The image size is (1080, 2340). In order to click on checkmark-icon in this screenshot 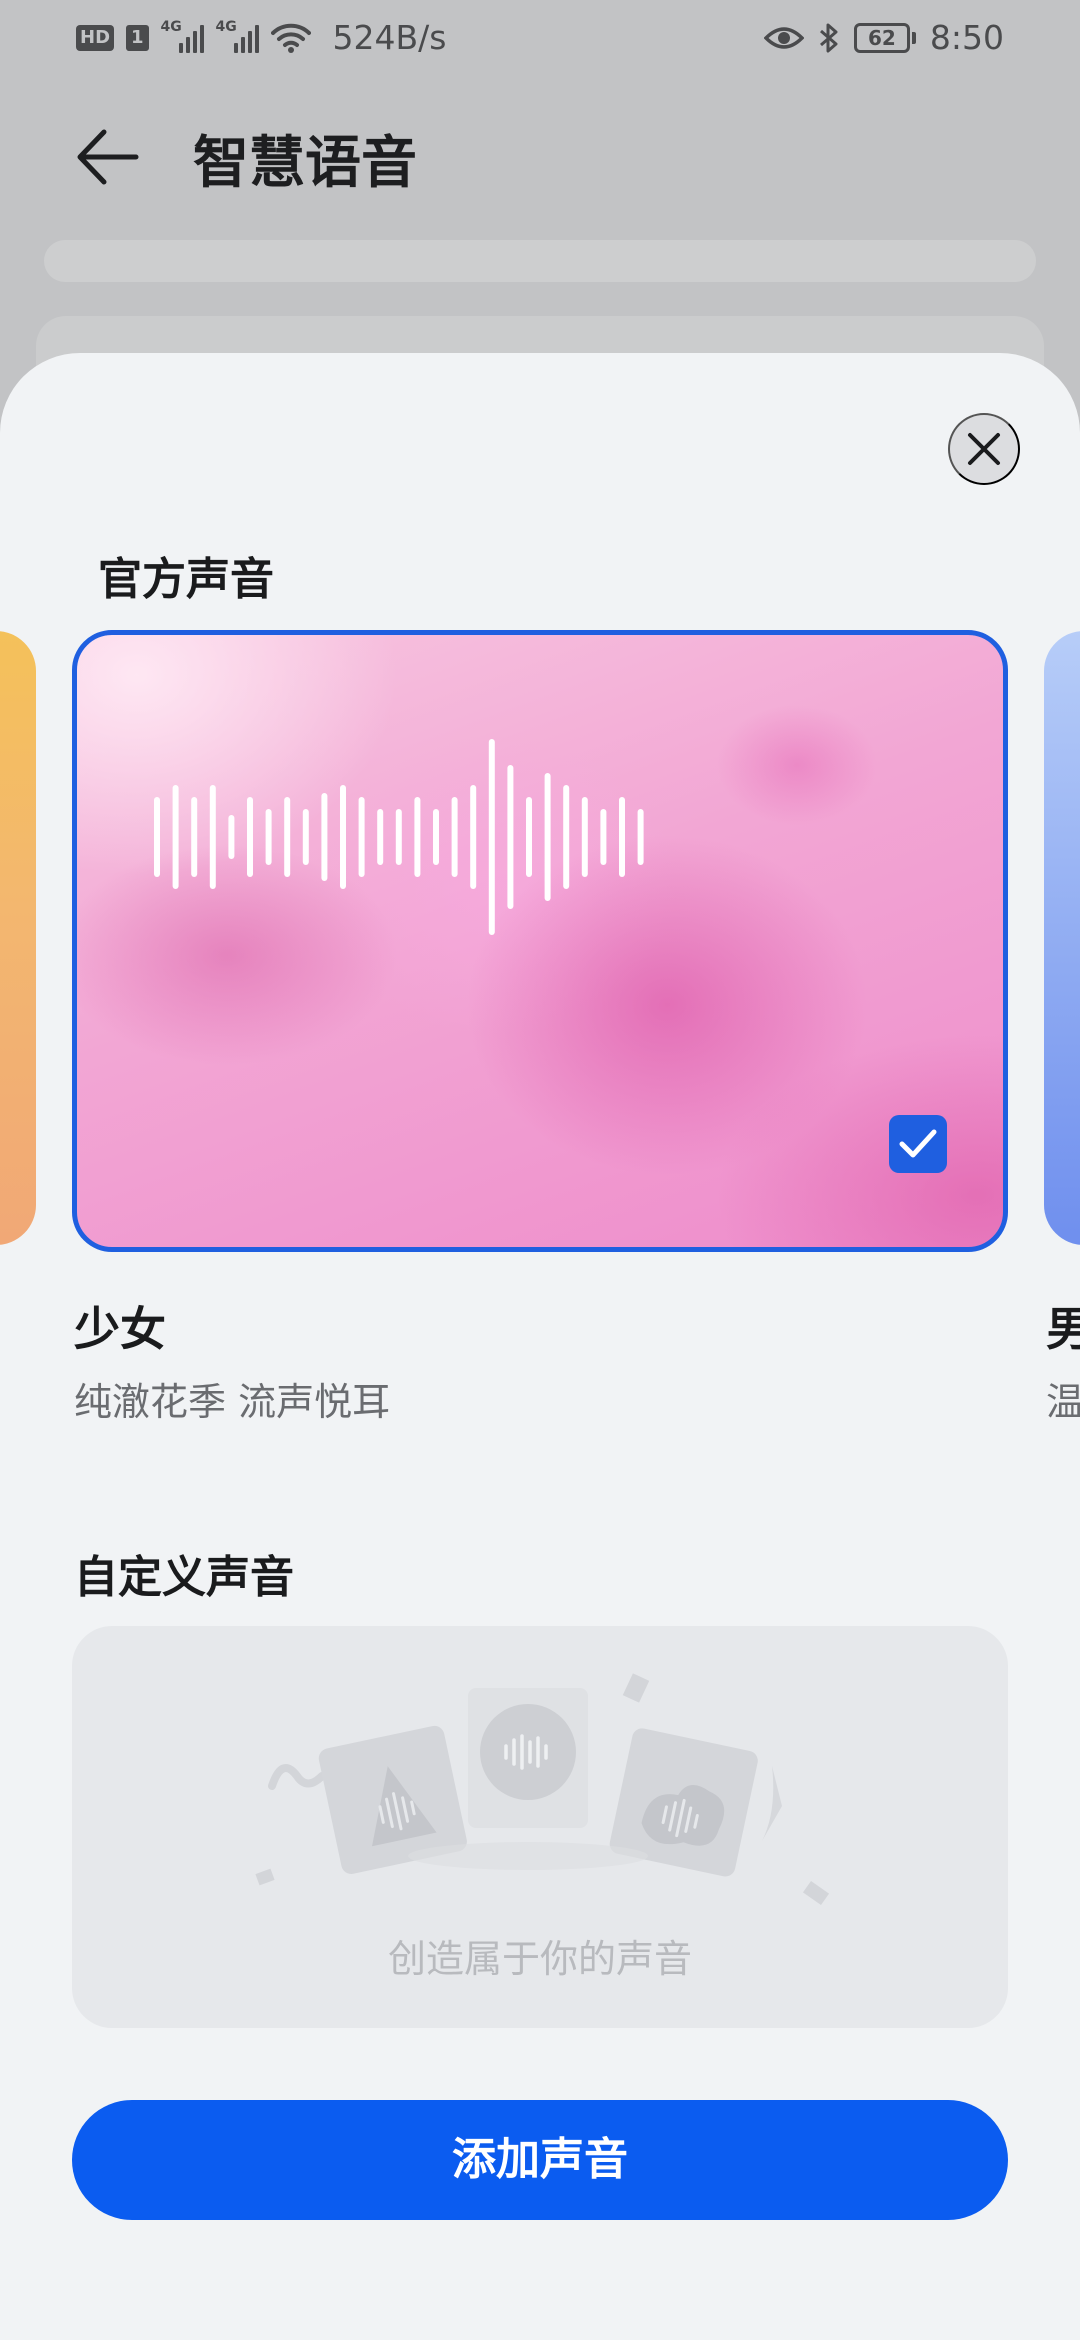, I will do `click(918, 1143)`.